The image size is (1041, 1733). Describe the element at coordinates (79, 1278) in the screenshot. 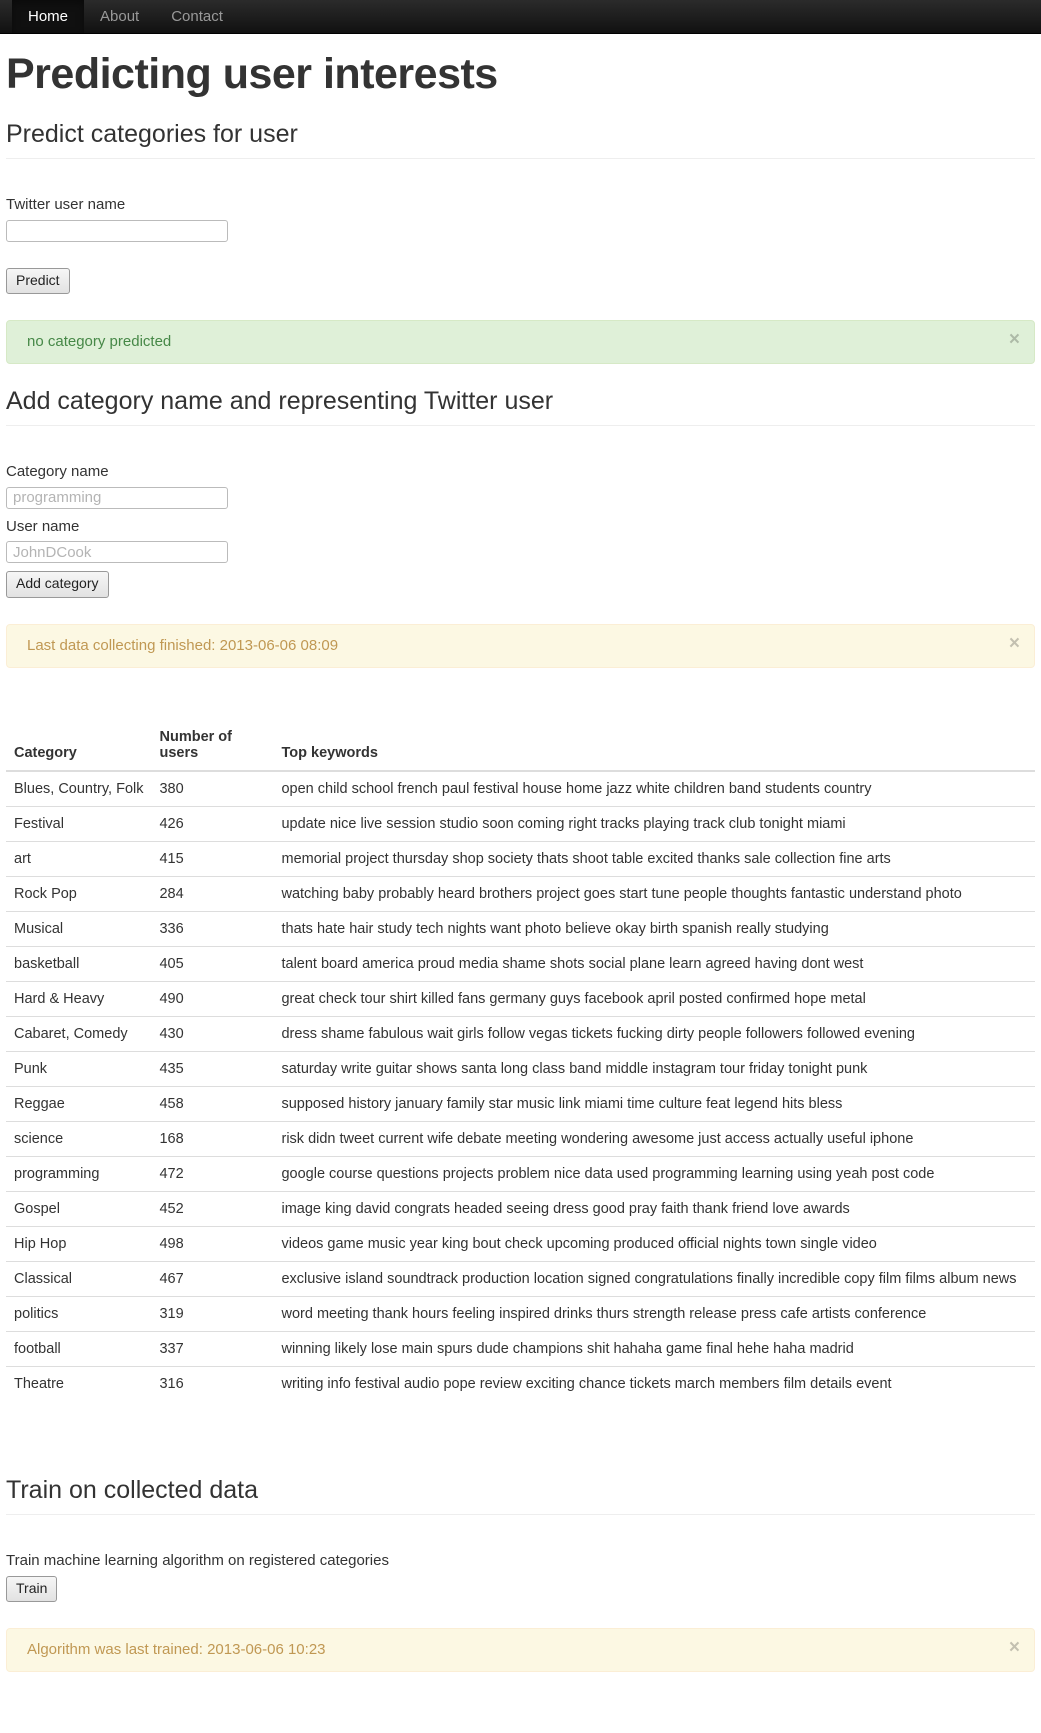

I see `cell-category: Classical` at that location.